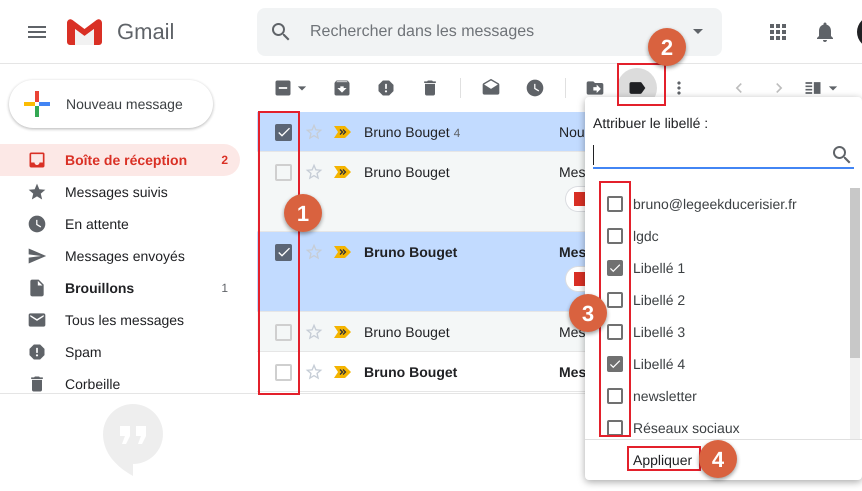 Image resolution: width=862 pixels, height=491 pixels. I want to click on nav-item: Spam, so click(120, 352).